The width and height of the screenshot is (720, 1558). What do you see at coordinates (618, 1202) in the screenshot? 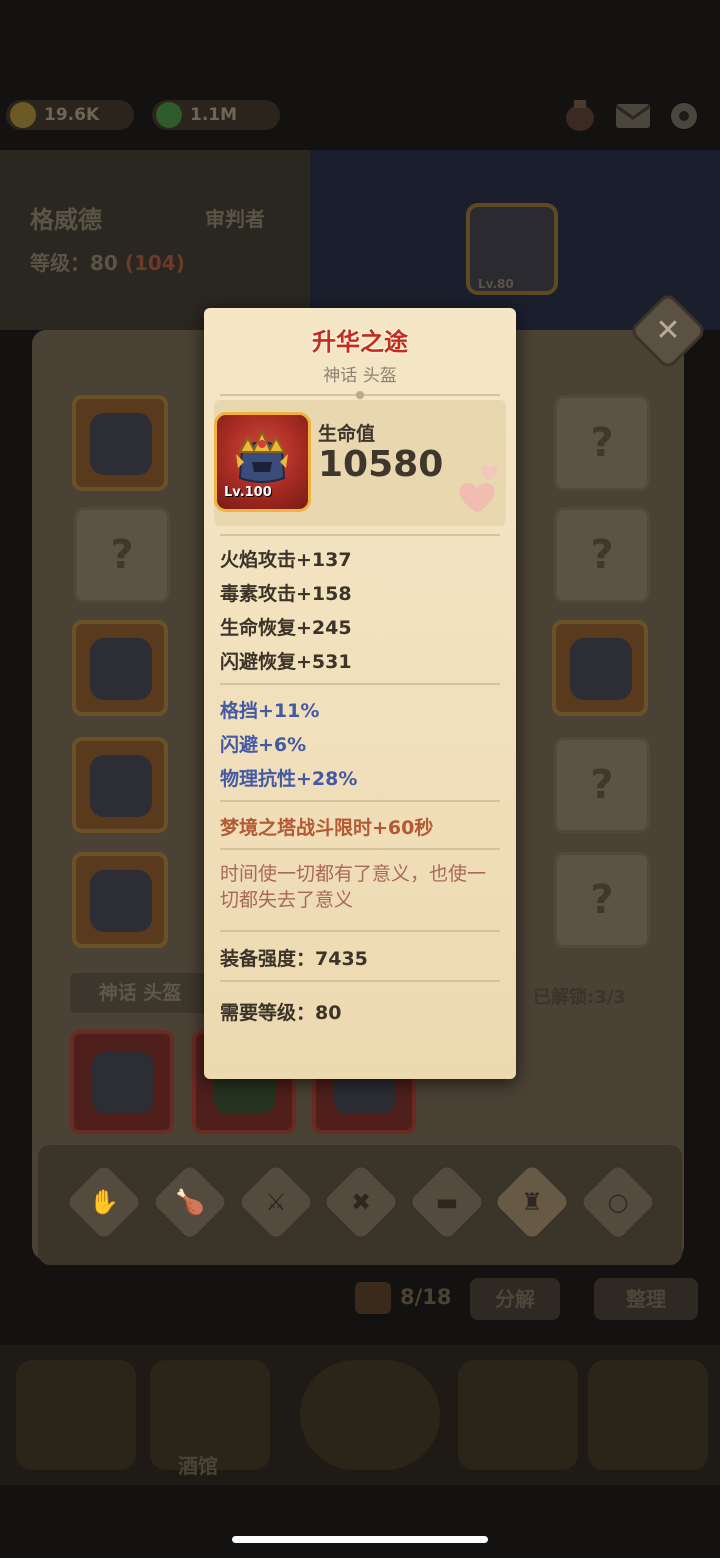
I see `ring-icon: ○` at bounding box center [618, 1202].